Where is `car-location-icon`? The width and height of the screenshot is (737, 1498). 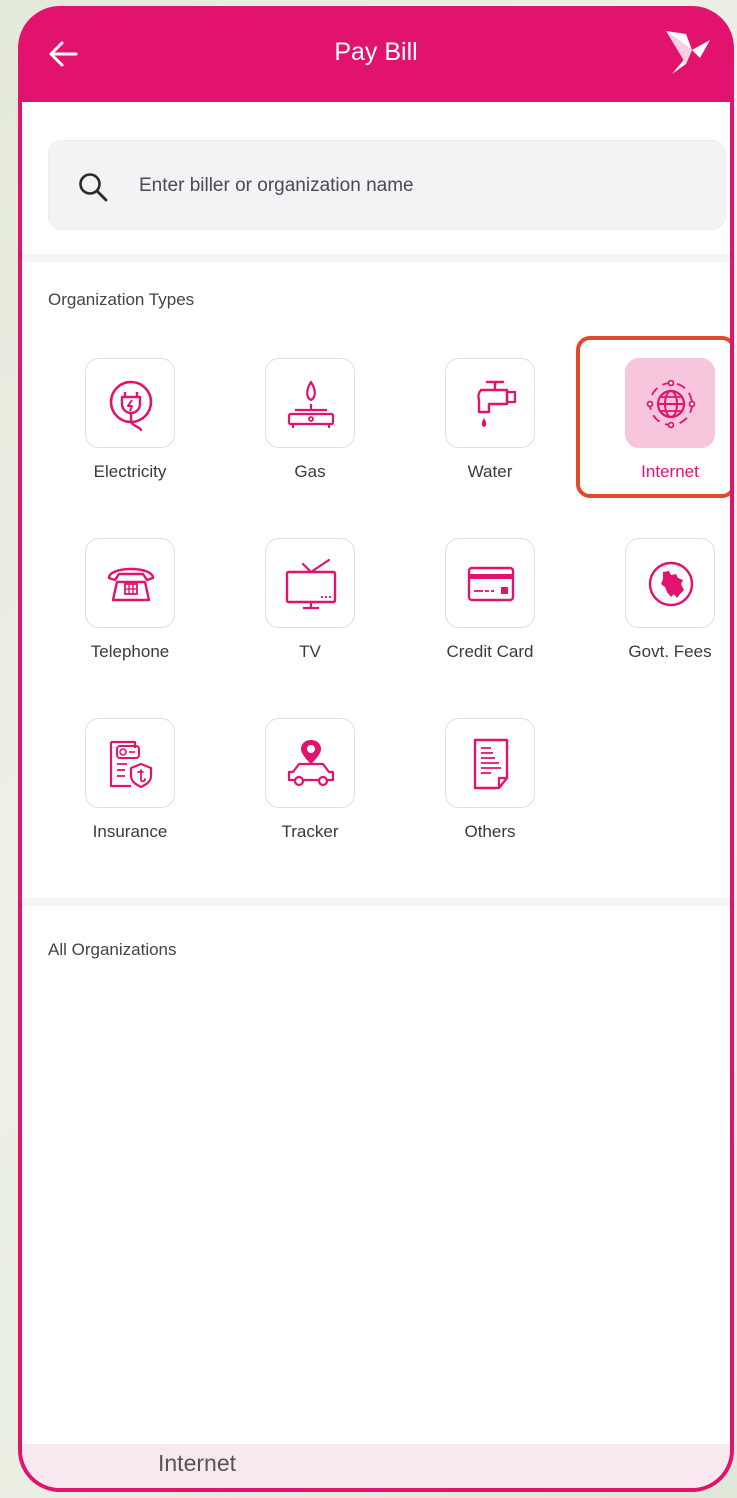
car-location-icon is located at coordinates (311, 763).